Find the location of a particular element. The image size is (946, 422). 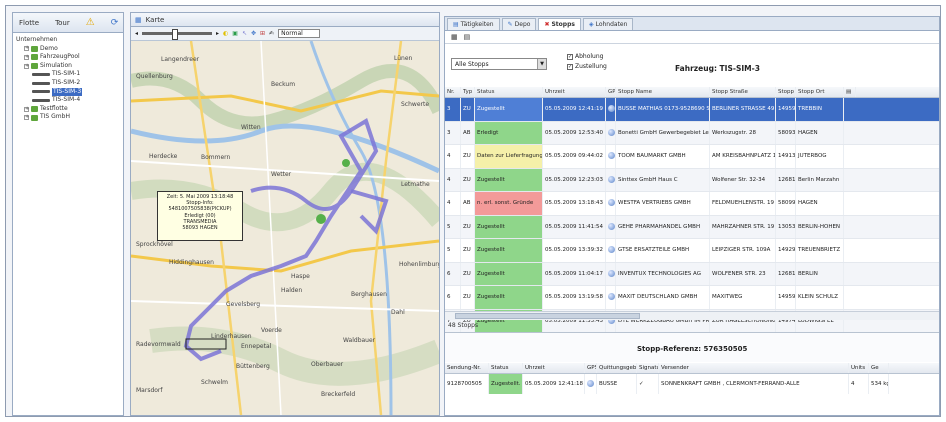

layer-icon: ◐ is located at coordinates (225, 33).